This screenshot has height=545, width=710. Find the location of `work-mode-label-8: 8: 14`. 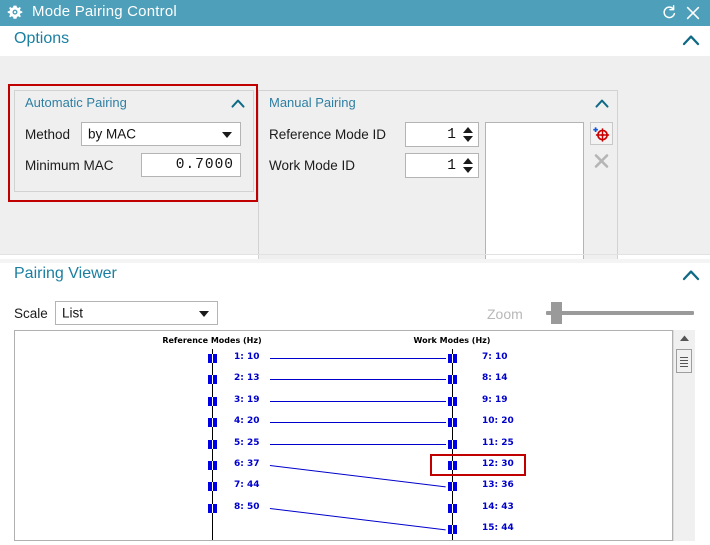

work-mode-label-8: 8: 14 is located at coordinates (495, 378).